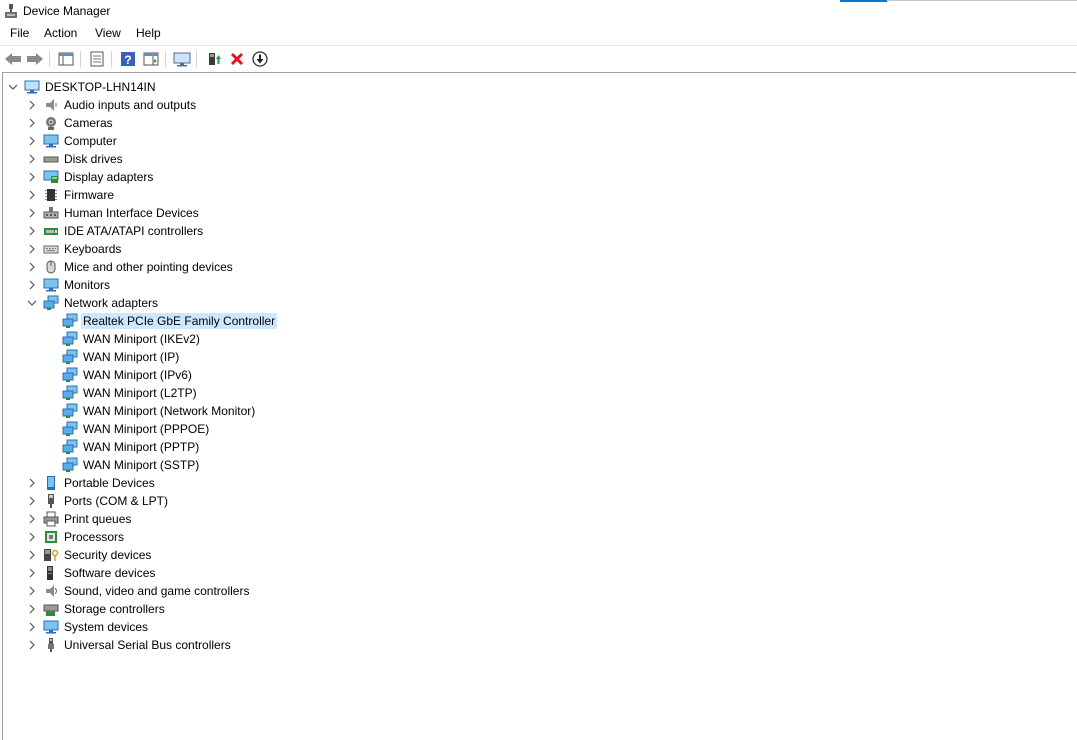 This screenshot has height=740, width=1077. What do you see at coordinates (538, 483) in the screenshot?
I see `tree-category-portable-devices: Portable Devices` at bounding box center [538, 483].